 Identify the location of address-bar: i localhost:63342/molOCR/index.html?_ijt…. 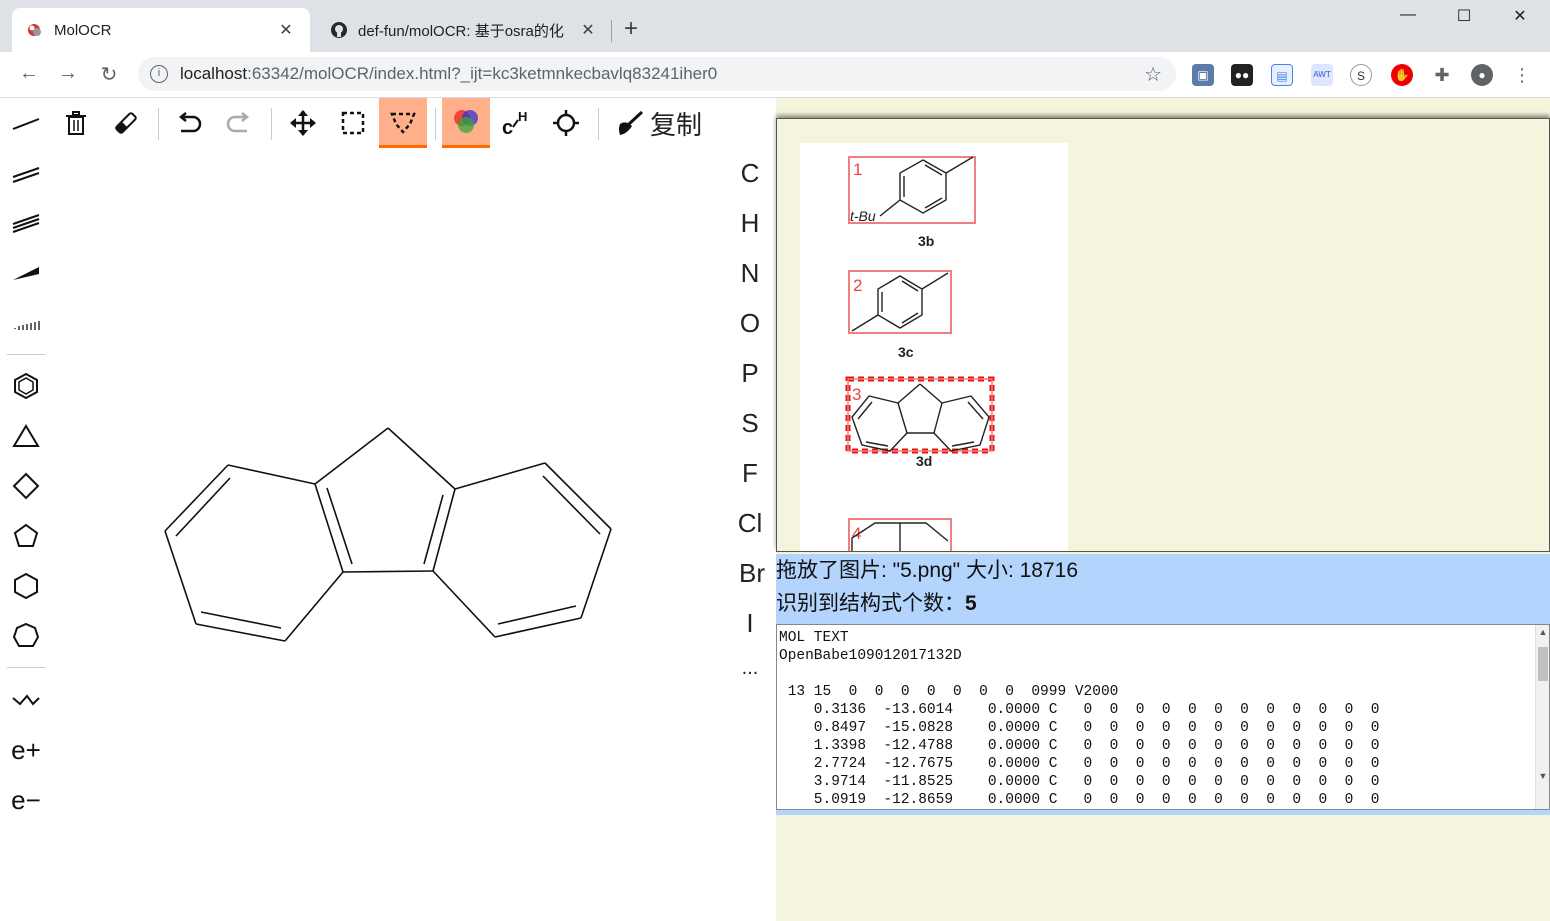
(657, 74).